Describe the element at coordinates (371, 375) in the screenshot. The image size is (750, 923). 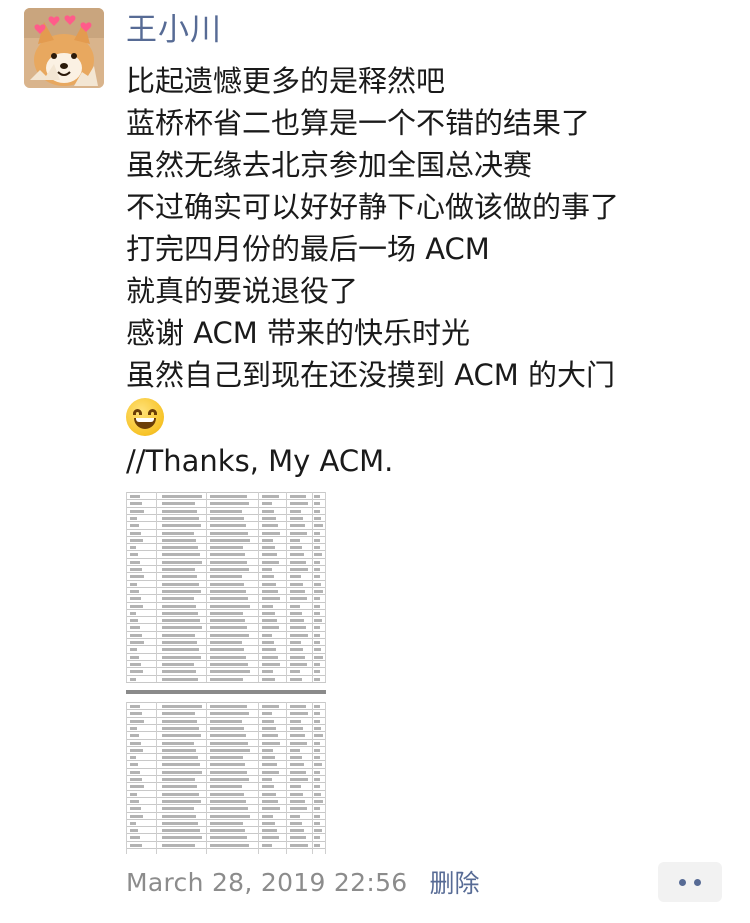
I see `post-line: 虽然自己到现在还没摸到 ACM 的大门` at that location.